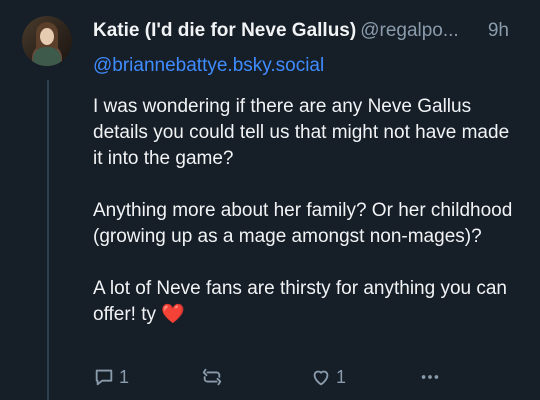 The width and height of the screenshot is (540, 400). I want to click on like-count: 1, so click(341, 376).